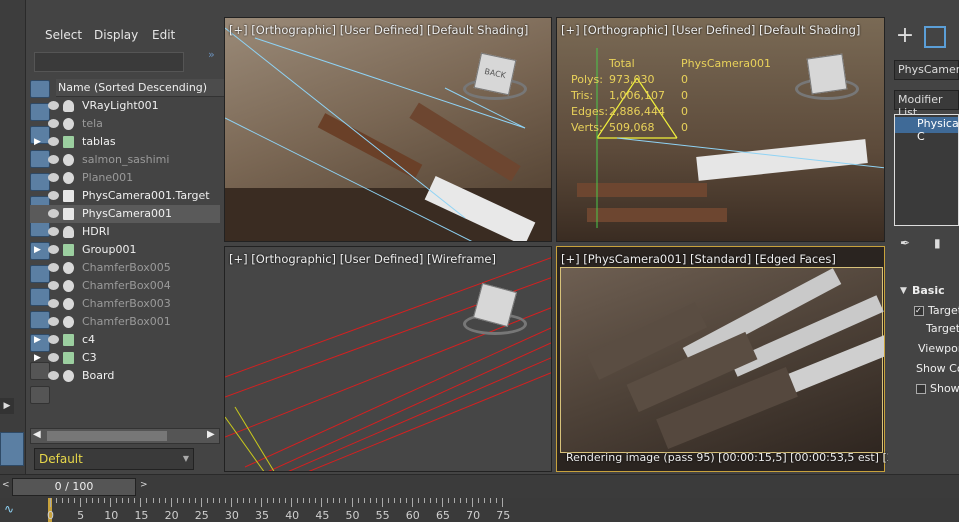 The width and height of the screenshot is (959, 522). I want to click on list-item: PhysCamera001, so click(125, 214).